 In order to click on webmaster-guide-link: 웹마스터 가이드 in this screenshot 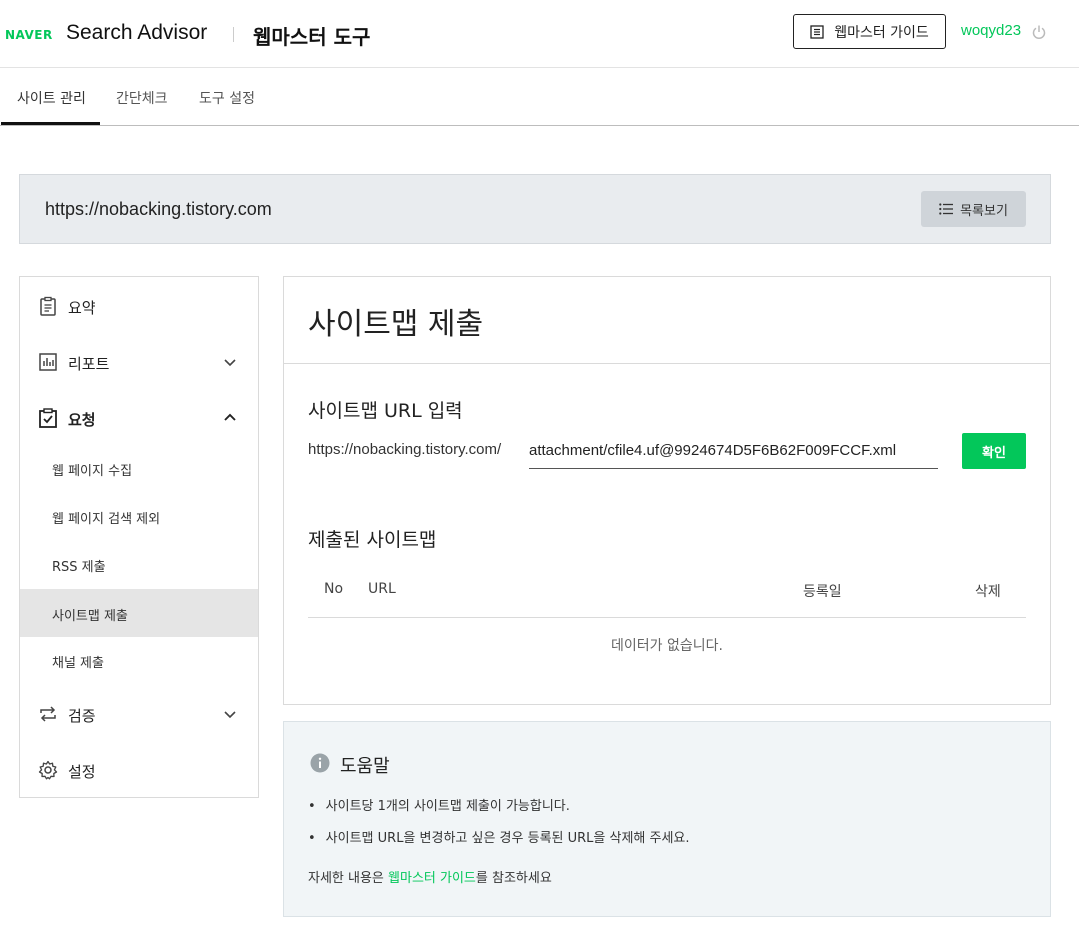, I will do `click(432, 878)`.